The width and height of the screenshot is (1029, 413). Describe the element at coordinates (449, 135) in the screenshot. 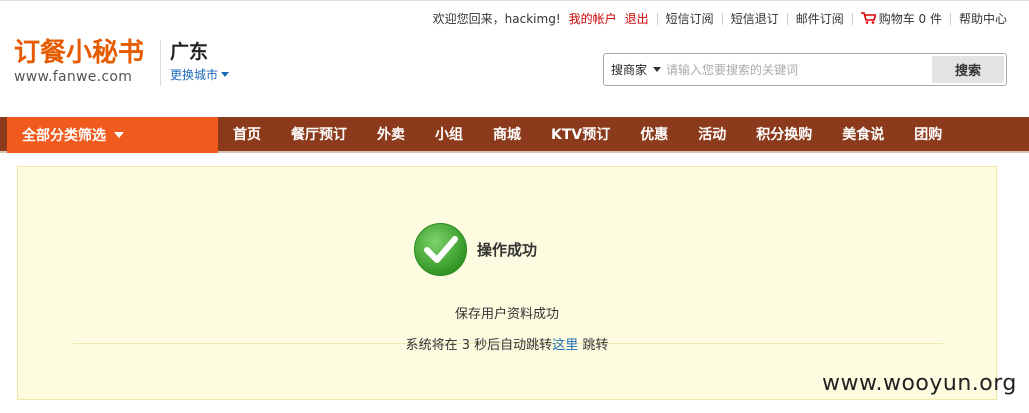

I see `nav-item-groups: 小组` at that location.